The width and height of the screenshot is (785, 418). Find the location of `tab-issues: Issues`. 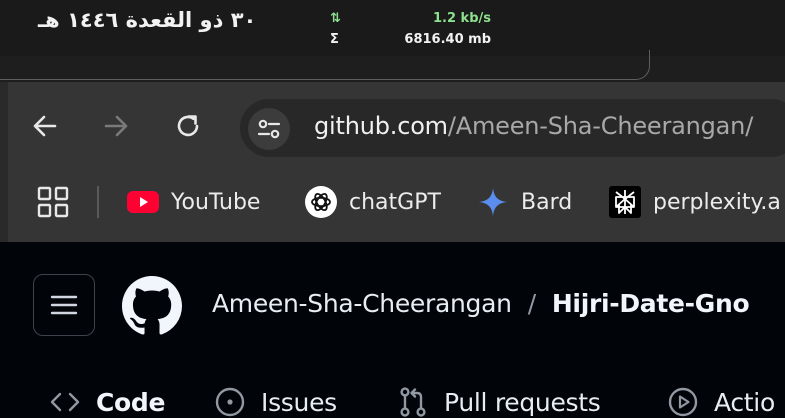

tab-issues: Issues is located at coordinates (275, 400).